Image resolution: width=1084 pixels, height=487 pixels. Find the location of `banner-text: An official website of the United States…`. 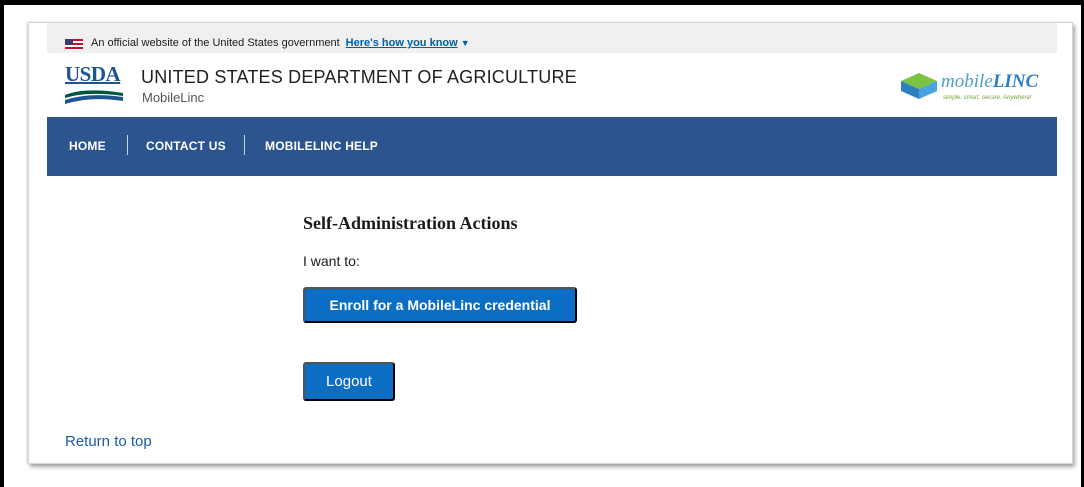

banner-text: An official website of the United States… is located at coordinates (280, 43).